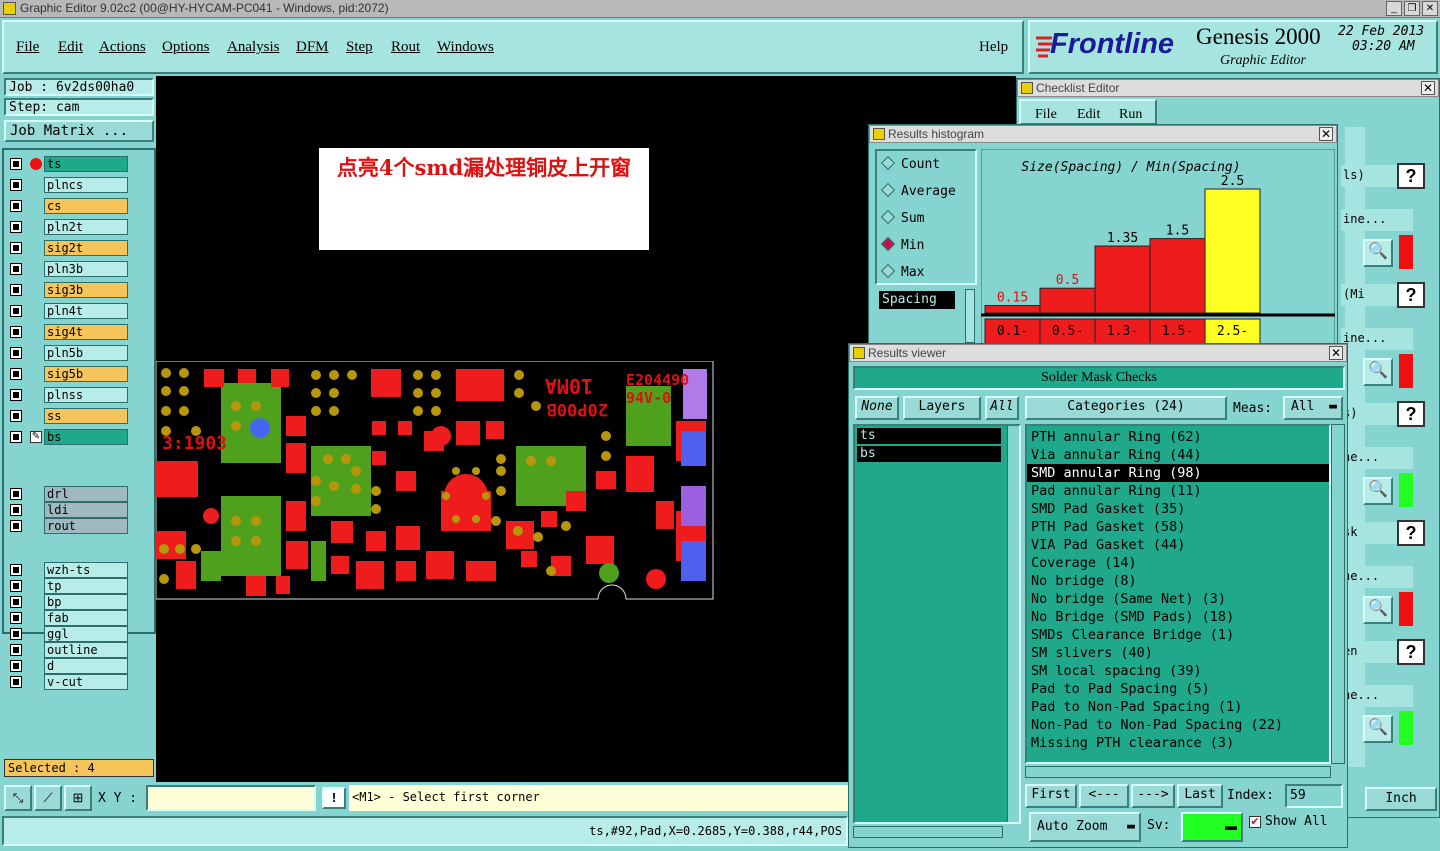 This screenshot has height=851, width=1440. Describe the element at coordinates (312, 47) in the screenshot. I see `menu-dfm: DFM` at that location.